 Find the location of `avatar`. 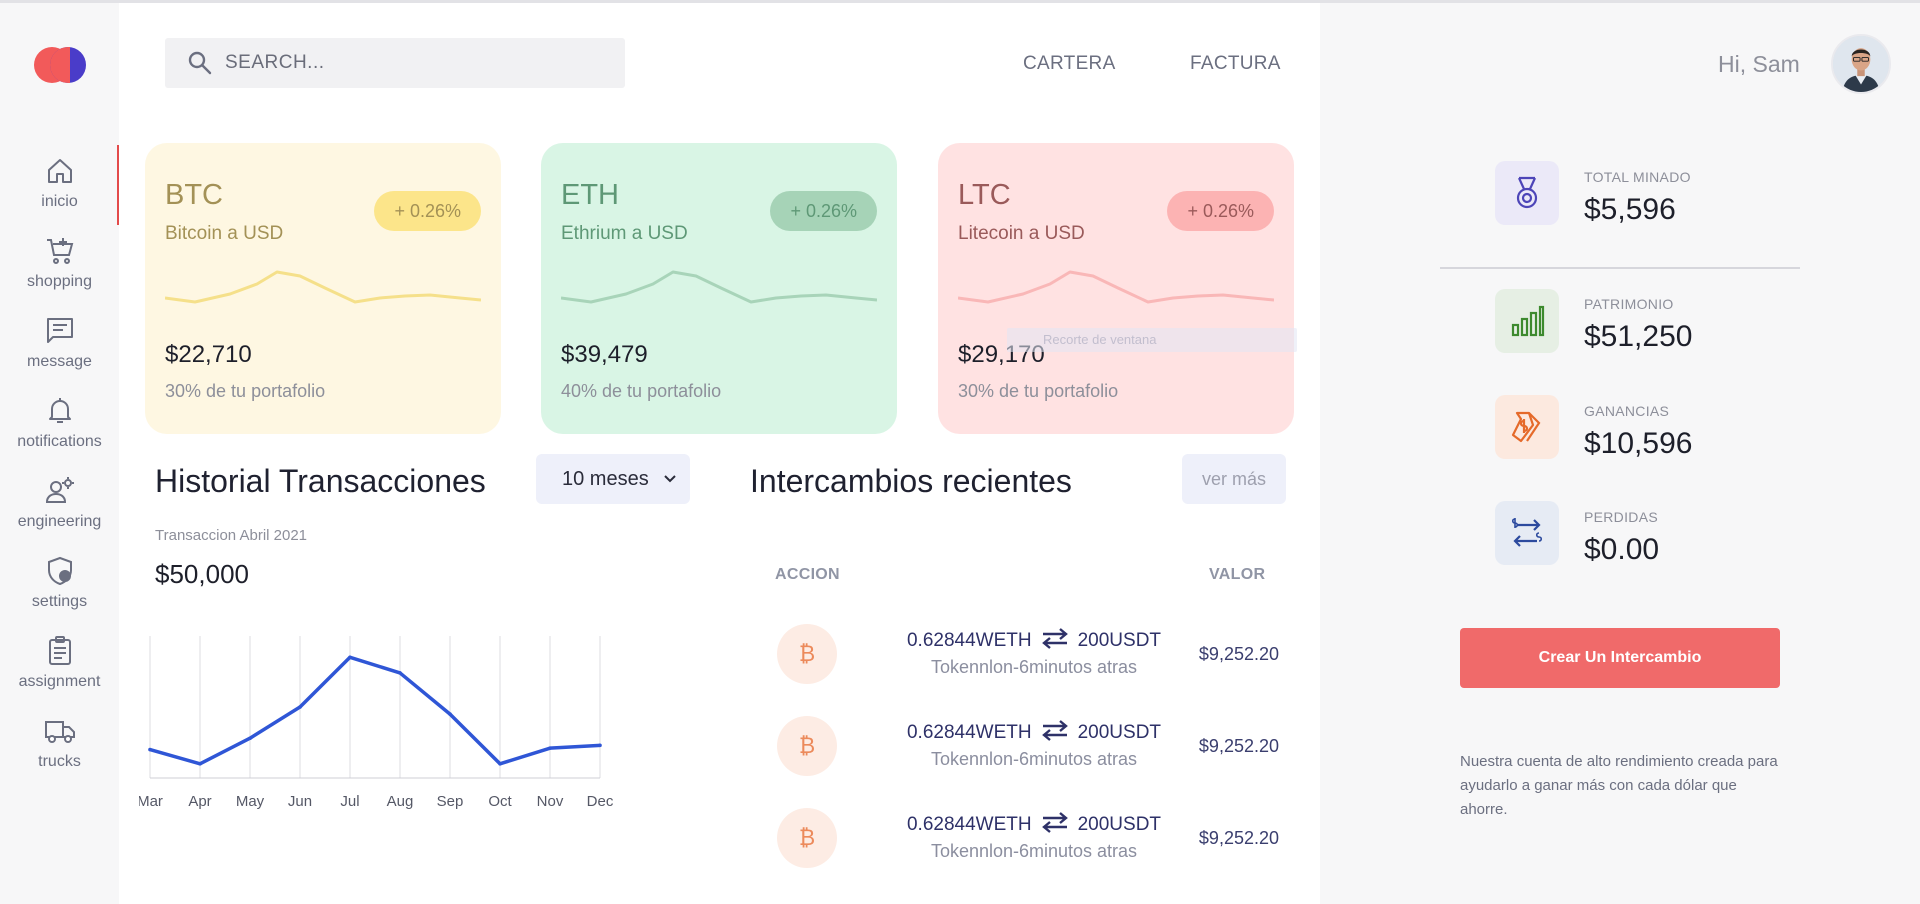

avatar is located at coordinates (1861, 64).